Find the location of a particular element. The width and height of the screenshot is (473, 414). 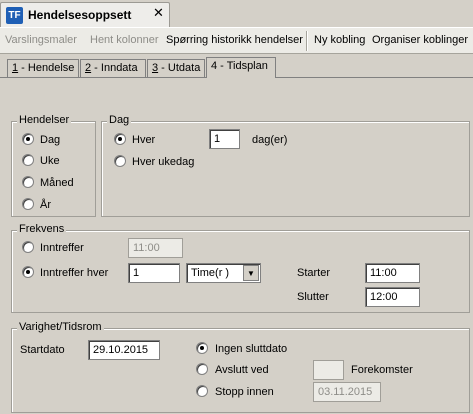

starter-input: 11:00 is located at coordinates (392, 273).